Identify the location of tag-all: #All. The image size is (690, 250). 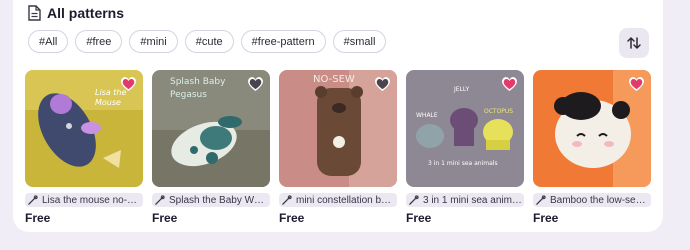
(48, 41).